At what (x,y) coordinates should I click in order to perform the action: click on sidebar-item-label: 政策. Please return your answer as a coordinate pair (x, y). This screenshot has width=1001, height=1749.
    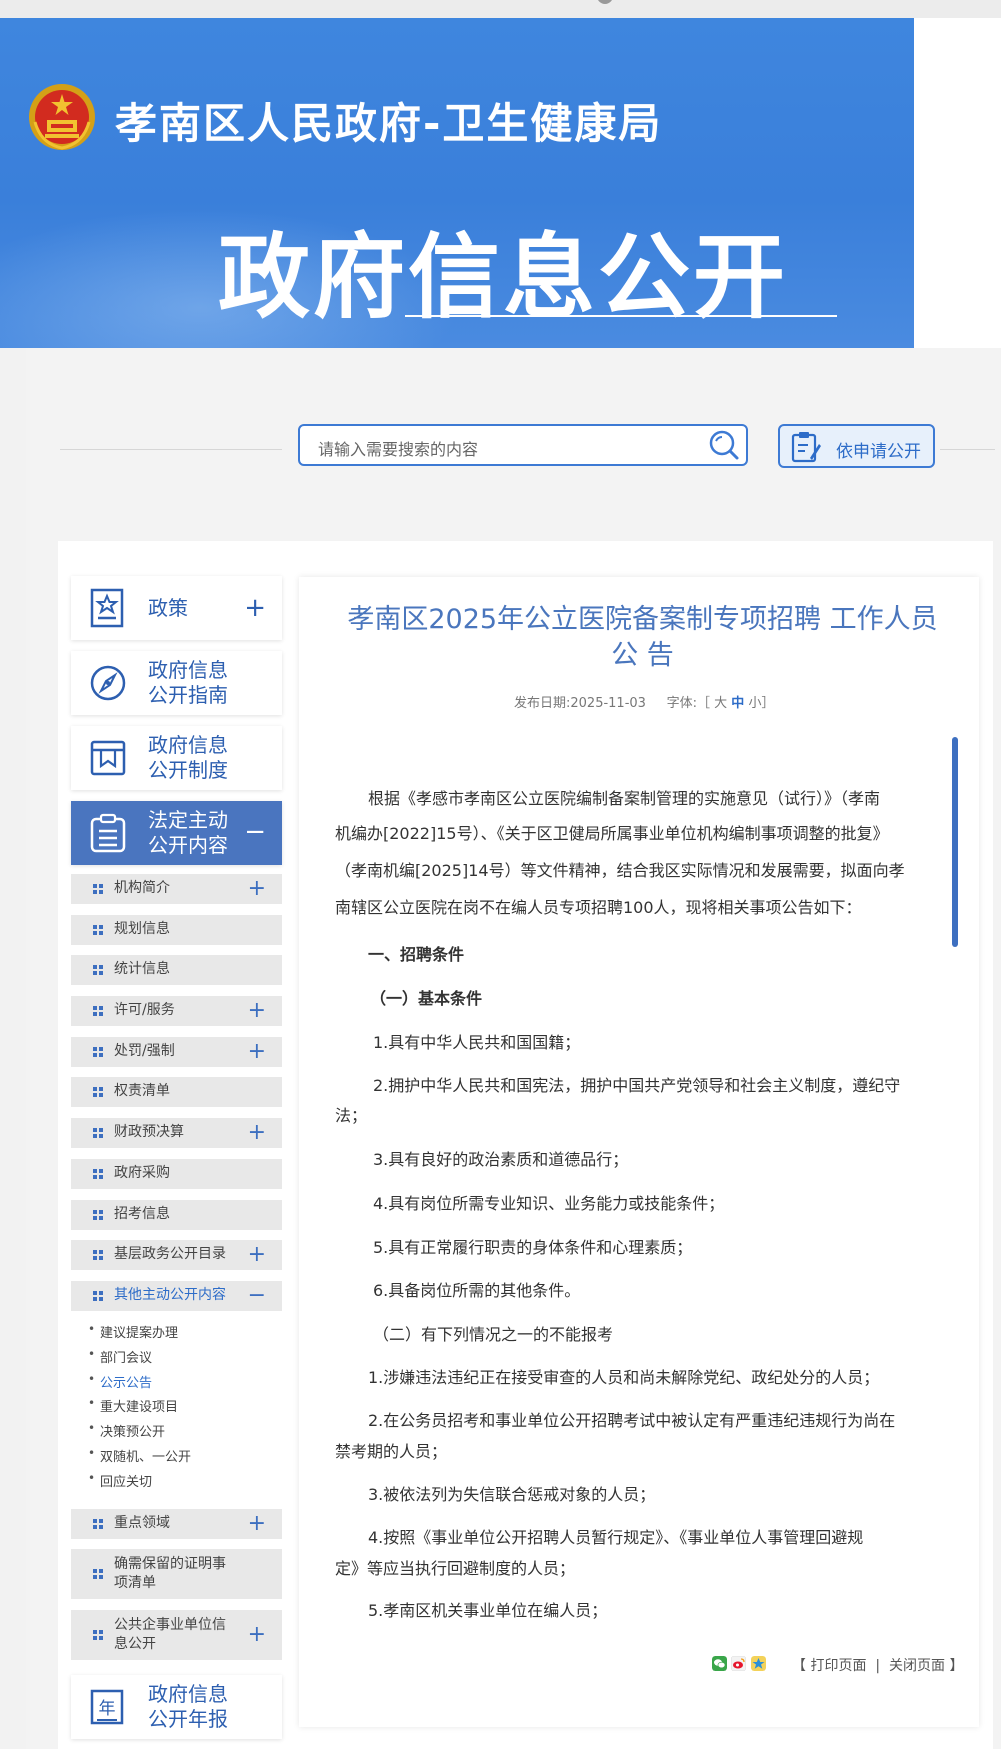
    Looking at the image, I should click on (168, 608).